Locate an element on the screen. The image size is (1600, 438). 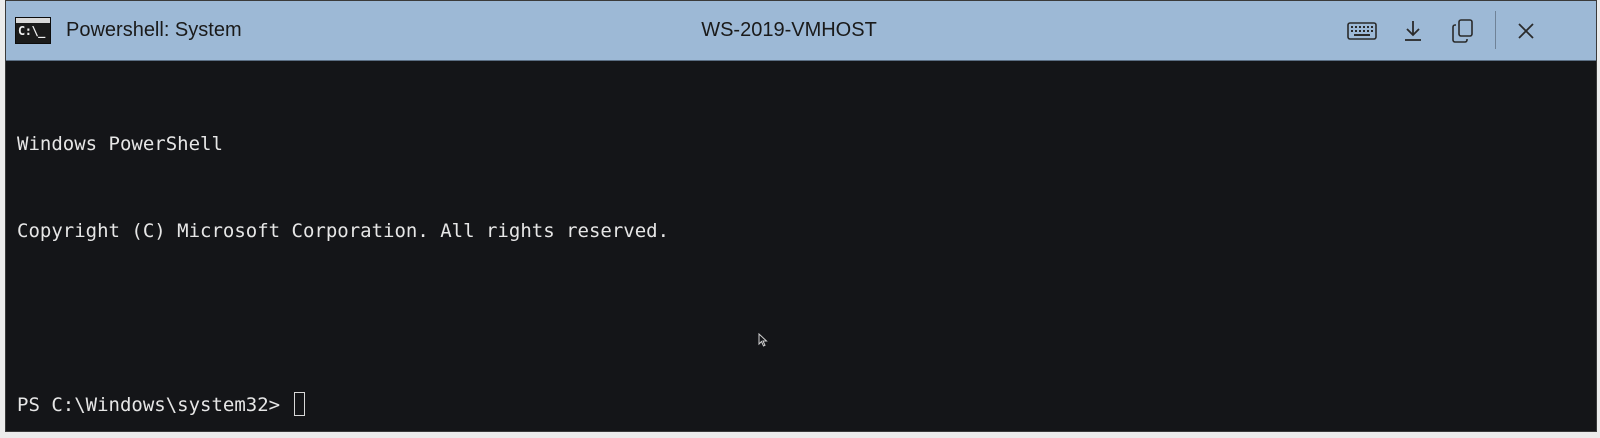
terminal-prompt: PS C:\Windows\system32> is located at coordinates (154, 405).